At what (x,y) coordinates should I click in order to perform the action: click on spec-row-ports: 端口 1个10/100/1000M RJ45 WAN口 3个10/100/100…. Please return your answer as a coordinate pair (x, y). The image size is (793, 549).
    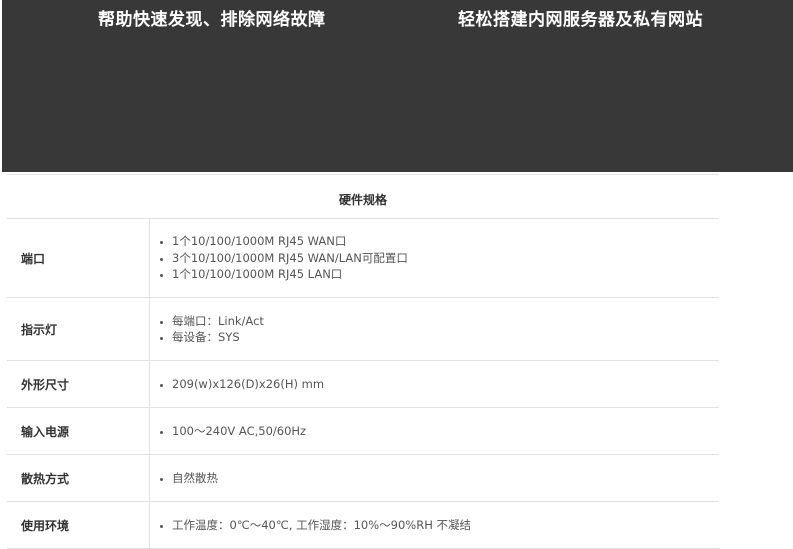
    Looking at the image, I should click on (363, 258).